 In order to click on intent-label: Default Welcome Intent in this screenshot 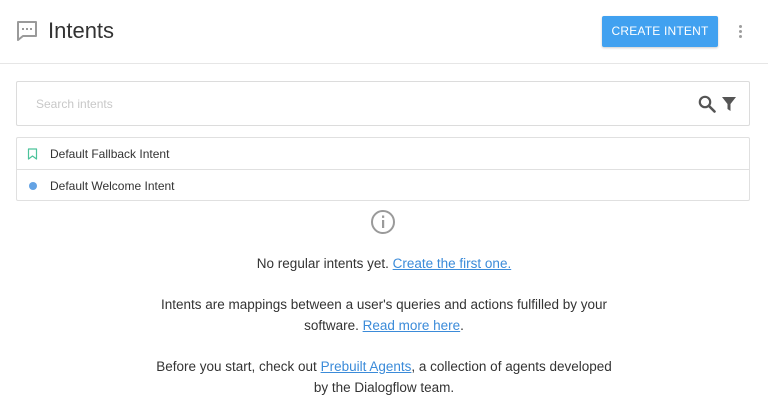, I will do `click(112, 186)`.